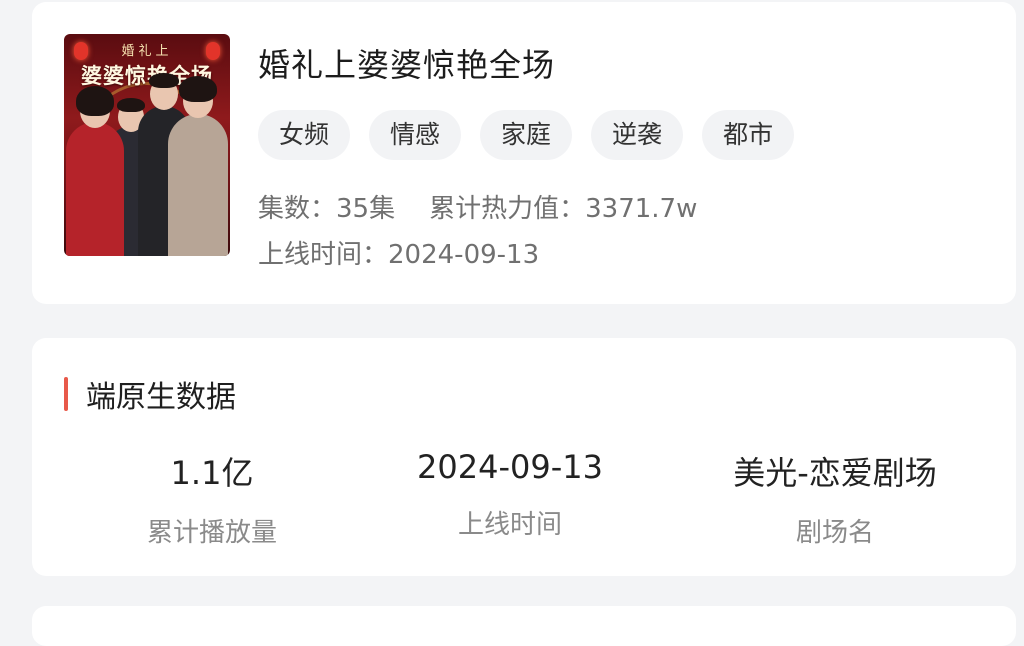 This screenshot has height=646, width=1024. What do you see at coordinates (641, 209) in the screenshot?
I see `heat-value: 3371.7w` at bounding box center [641, 209].